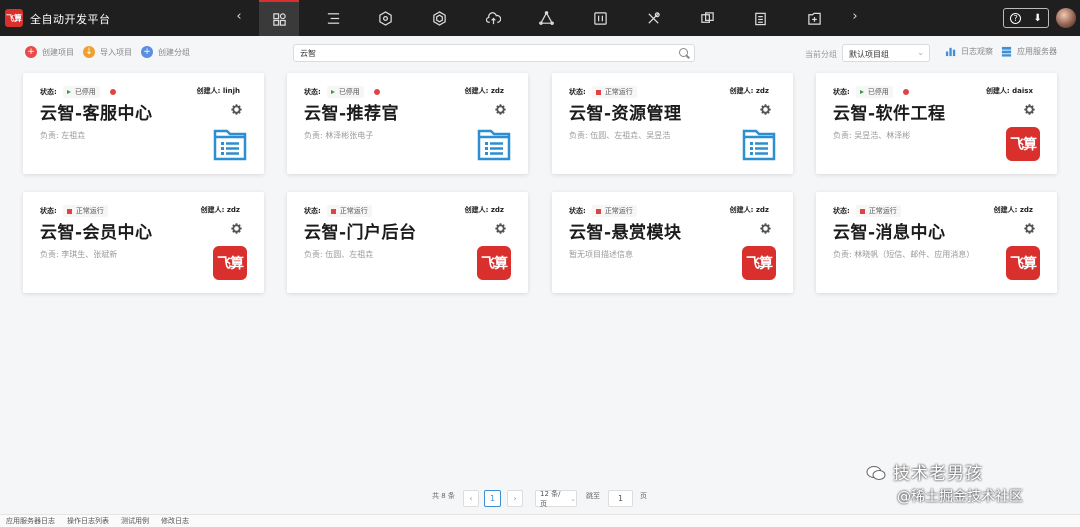  What do you see at coordinates (653, 18) in the screenshot?
I see `tools-icon` at bounding box center [653, 18].